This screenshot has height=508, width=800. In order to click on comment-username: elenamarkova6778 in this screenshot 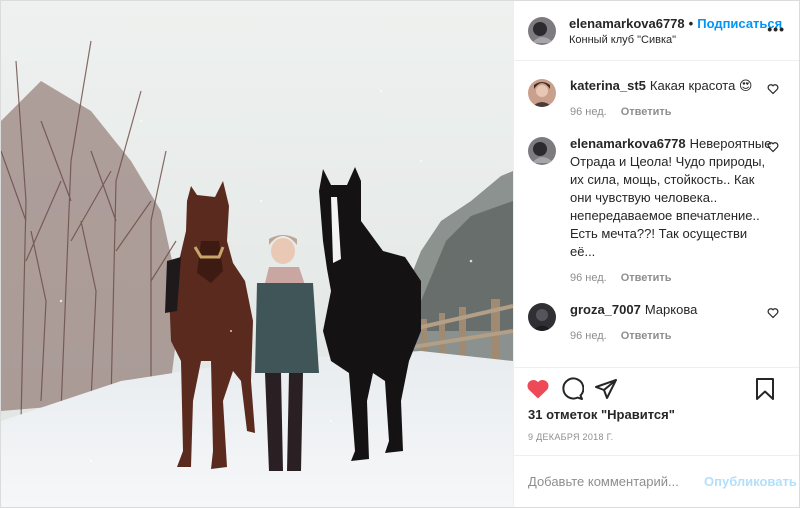, I will do `click(628, 143)`.